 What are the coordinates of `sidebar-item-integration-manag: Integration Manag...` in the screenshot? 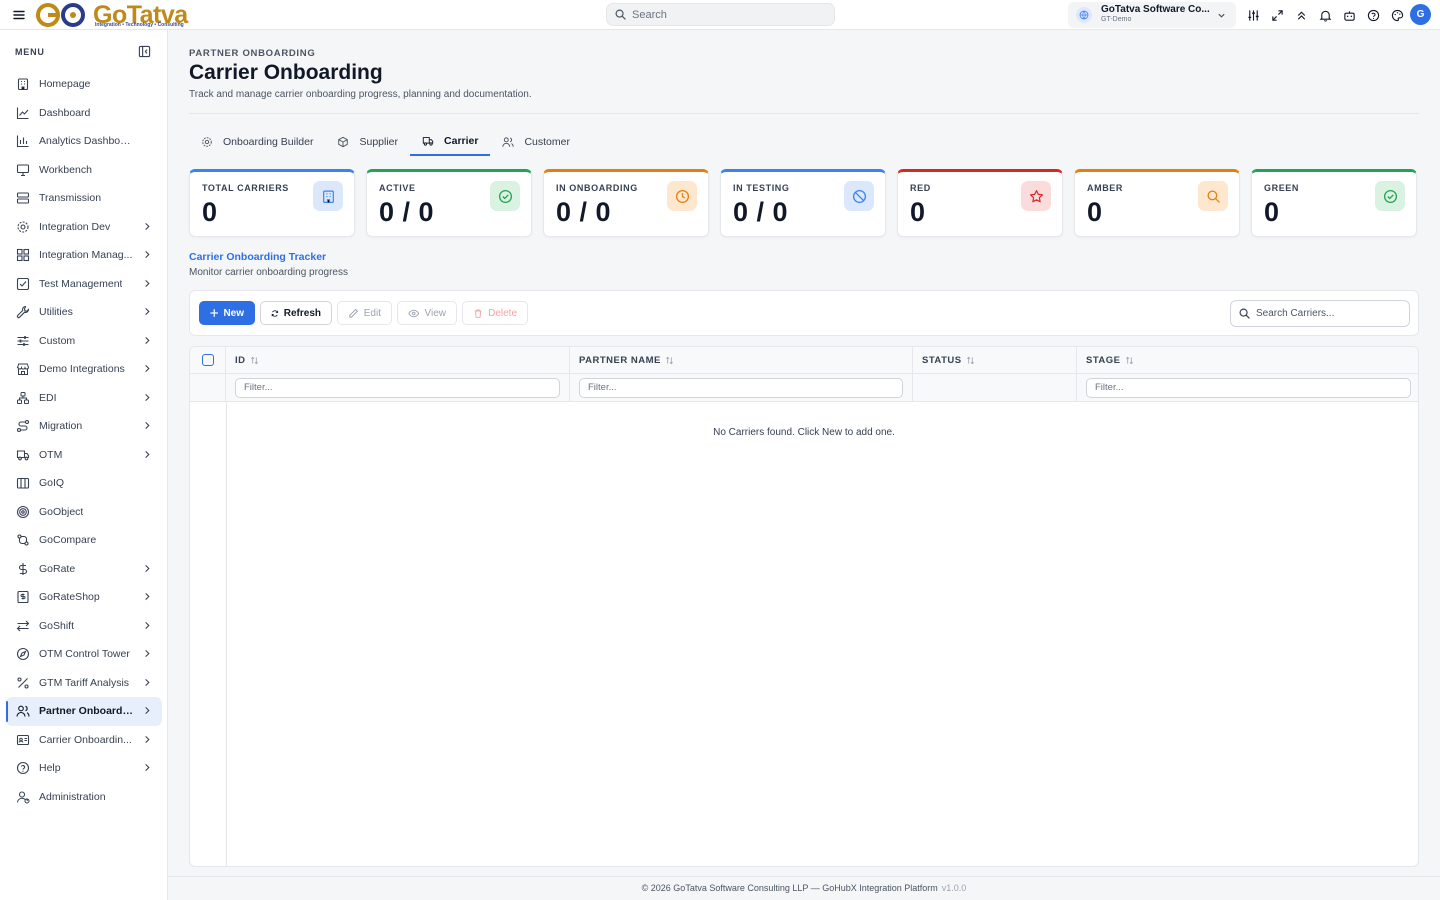 It's located at (84, 255).